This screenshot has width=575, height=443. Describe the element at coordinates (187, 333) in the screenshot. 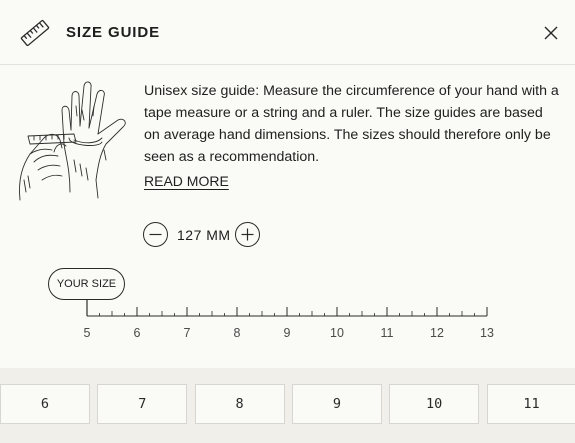

I see `scale-tick-label: 7` at that location.